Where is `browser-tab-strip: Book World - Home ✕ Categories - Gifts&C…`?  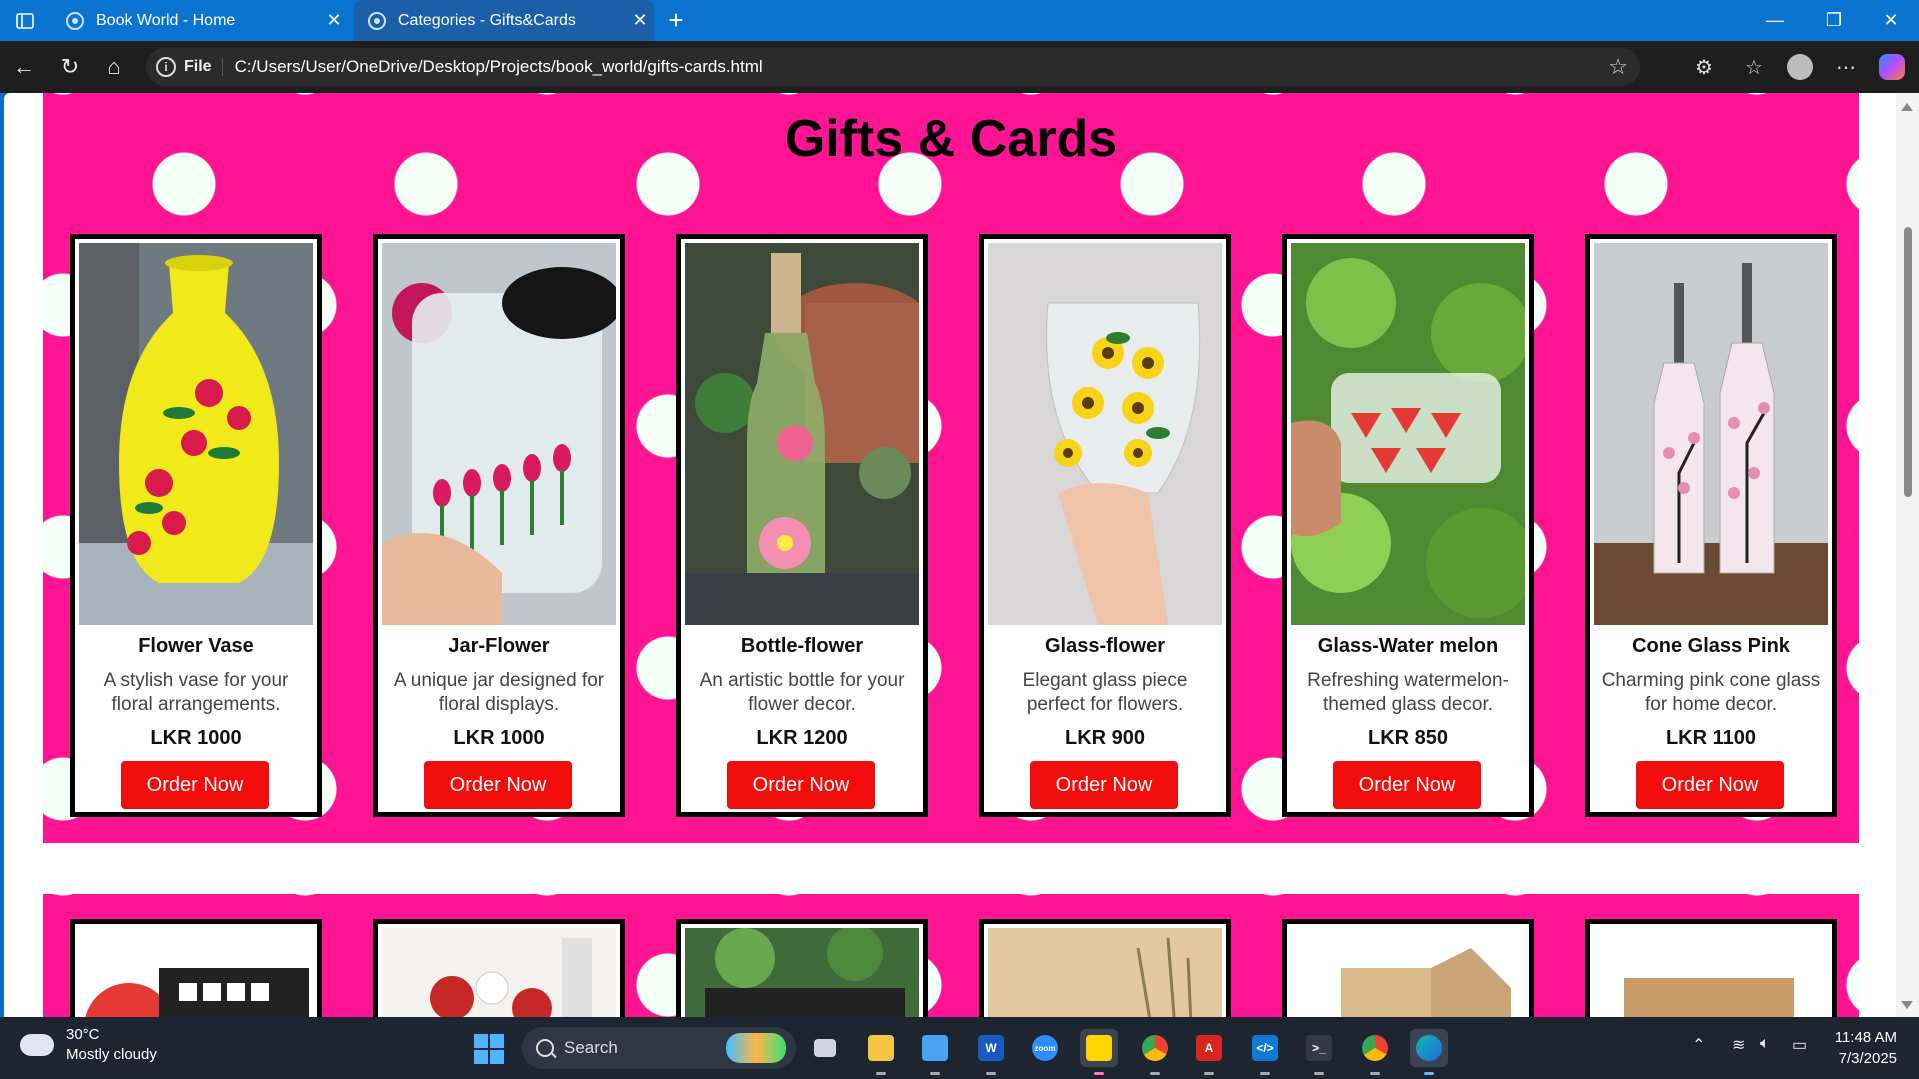
browser-tab-strip: Book World - Home ✕ Categories - Gifts&C… is located at coordinates (959, 20).